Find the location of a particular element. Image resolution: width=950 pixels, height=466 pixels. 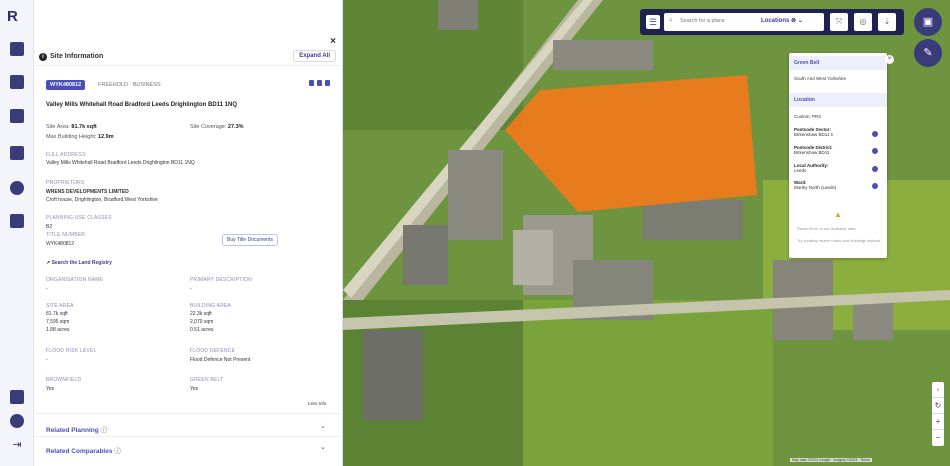

warning-icon: ▲ is located at coordinates (838, 214).